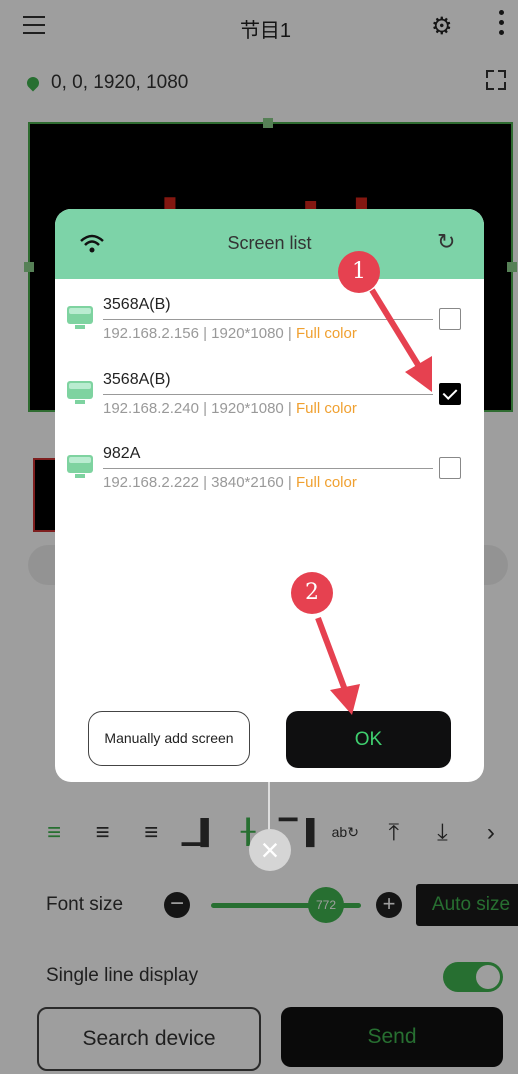 The height and width of the screenshot is (1074, 518). Describe the element at coordinates (359, 272) in the screenshot. I see `step-badge-1: 1` at that location.